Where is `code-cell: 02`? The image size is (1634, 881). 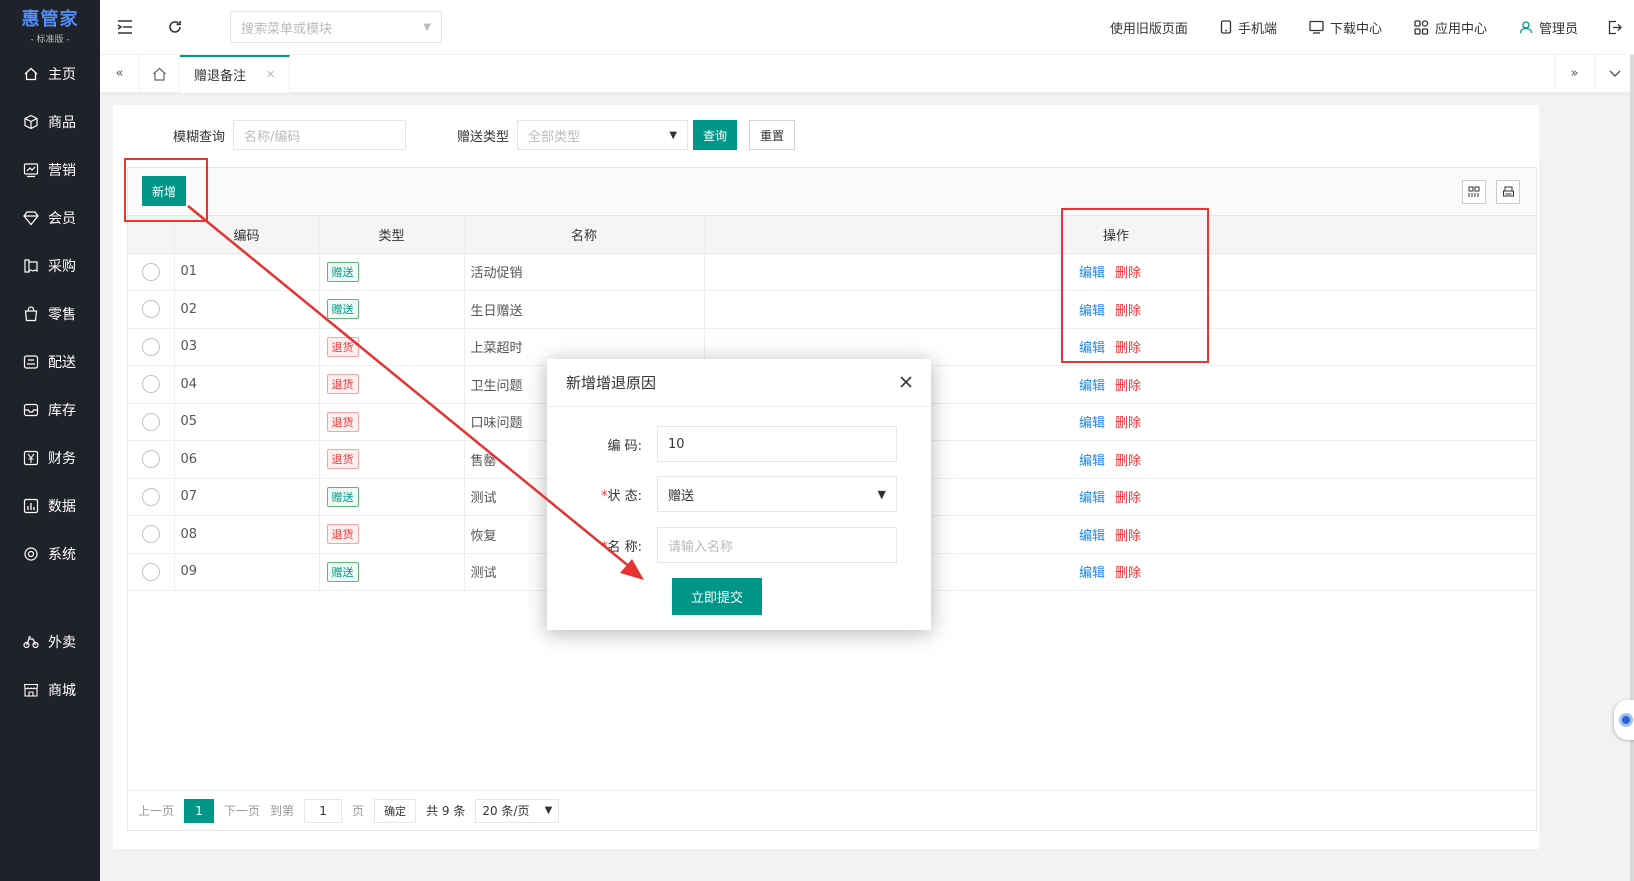 code-cell: 02 is located at coordinates (247, 309).